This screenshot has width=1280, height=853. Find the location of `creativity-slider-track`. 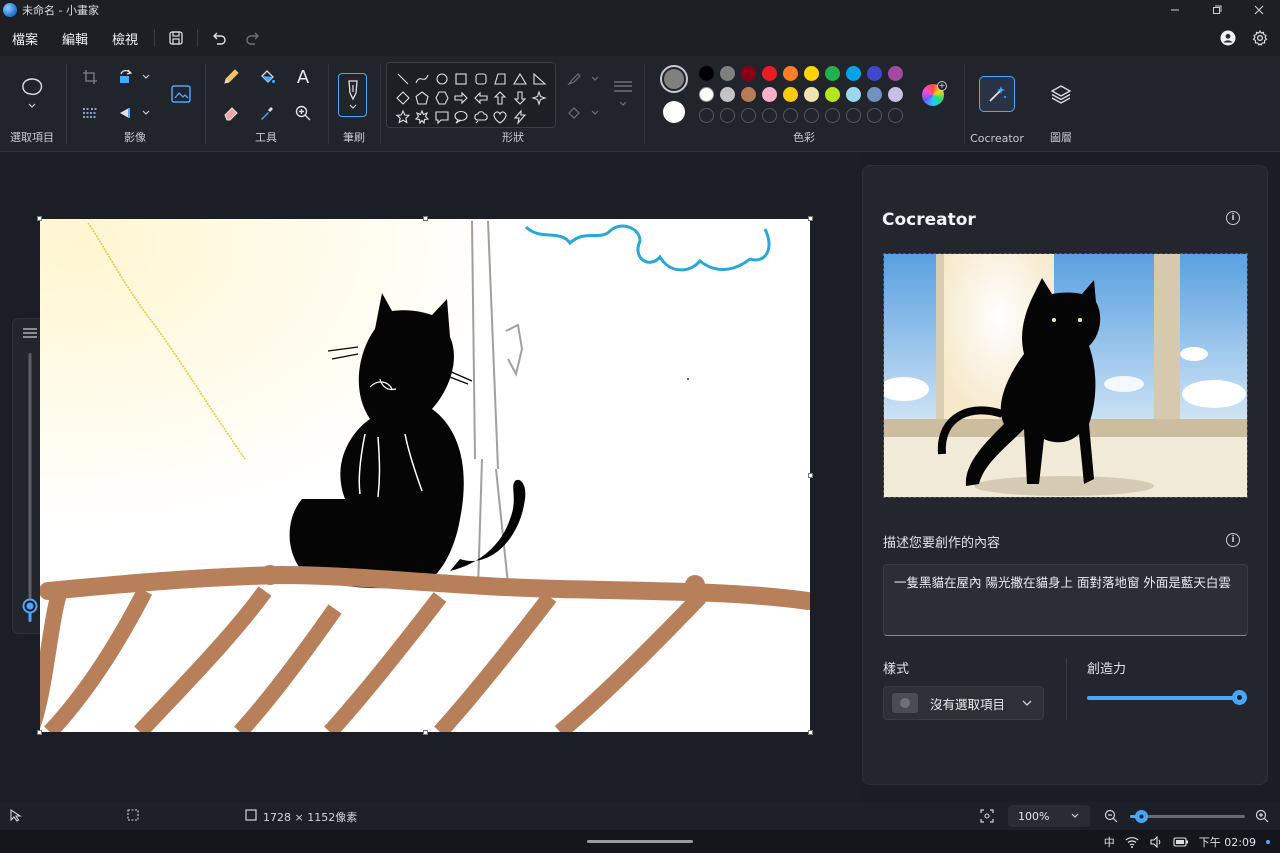

creativity-slider-track is located at coordinates (1163, 698).